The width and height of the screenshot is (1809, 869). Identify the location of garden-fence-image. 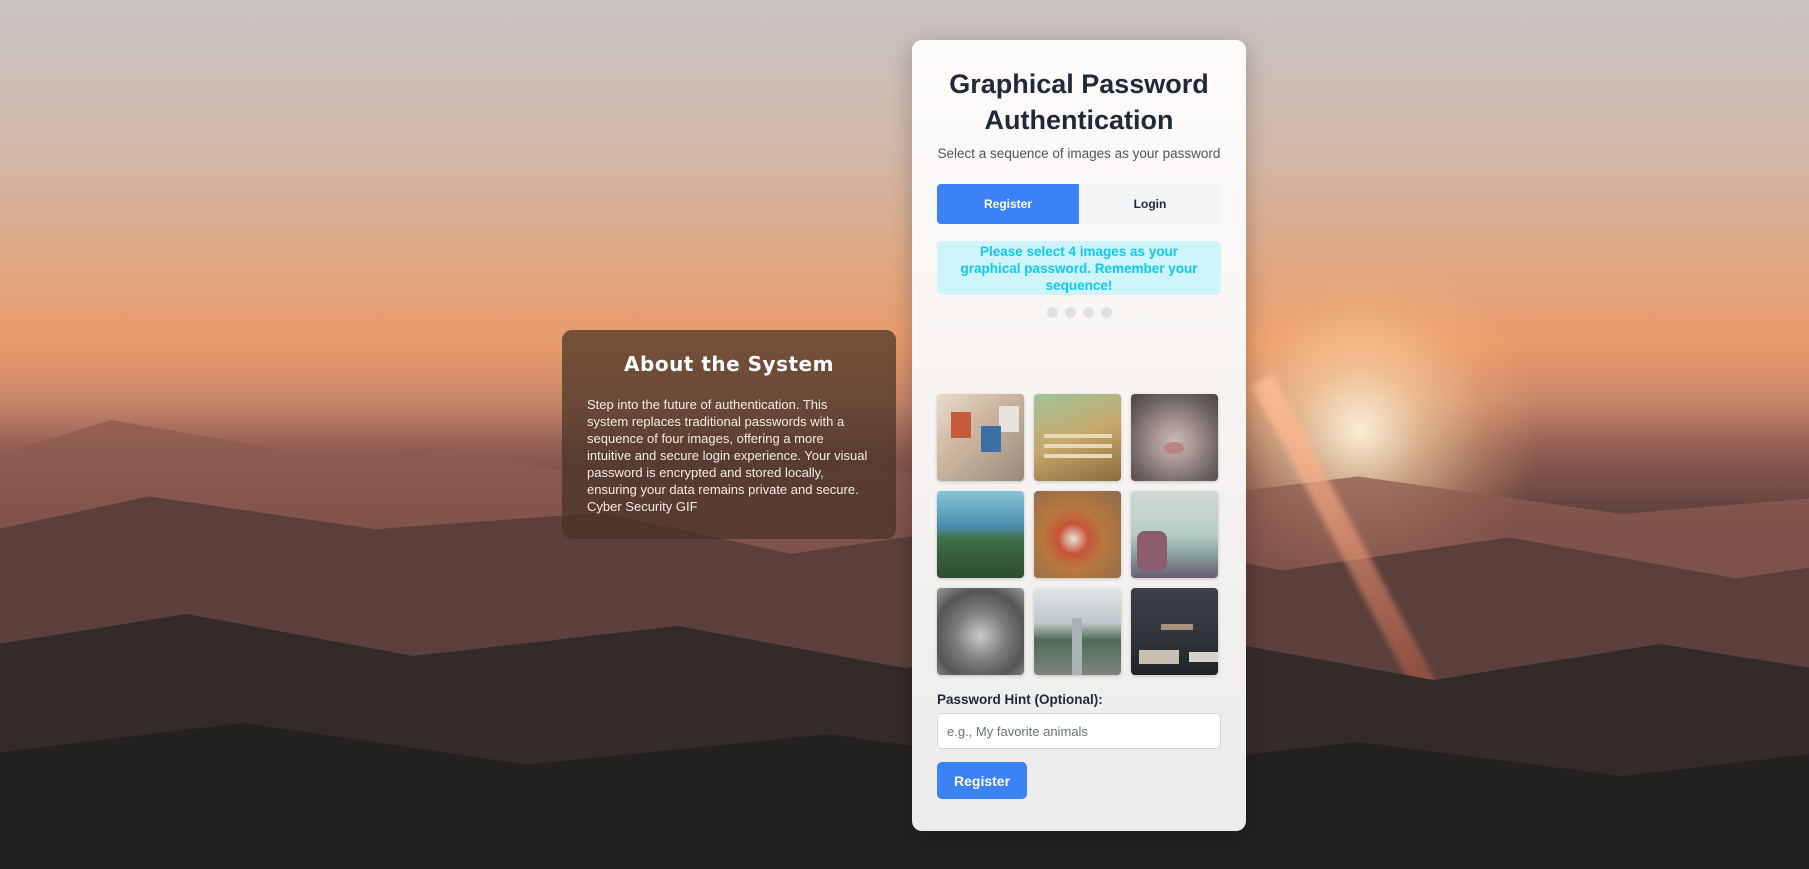
(1077, 437).